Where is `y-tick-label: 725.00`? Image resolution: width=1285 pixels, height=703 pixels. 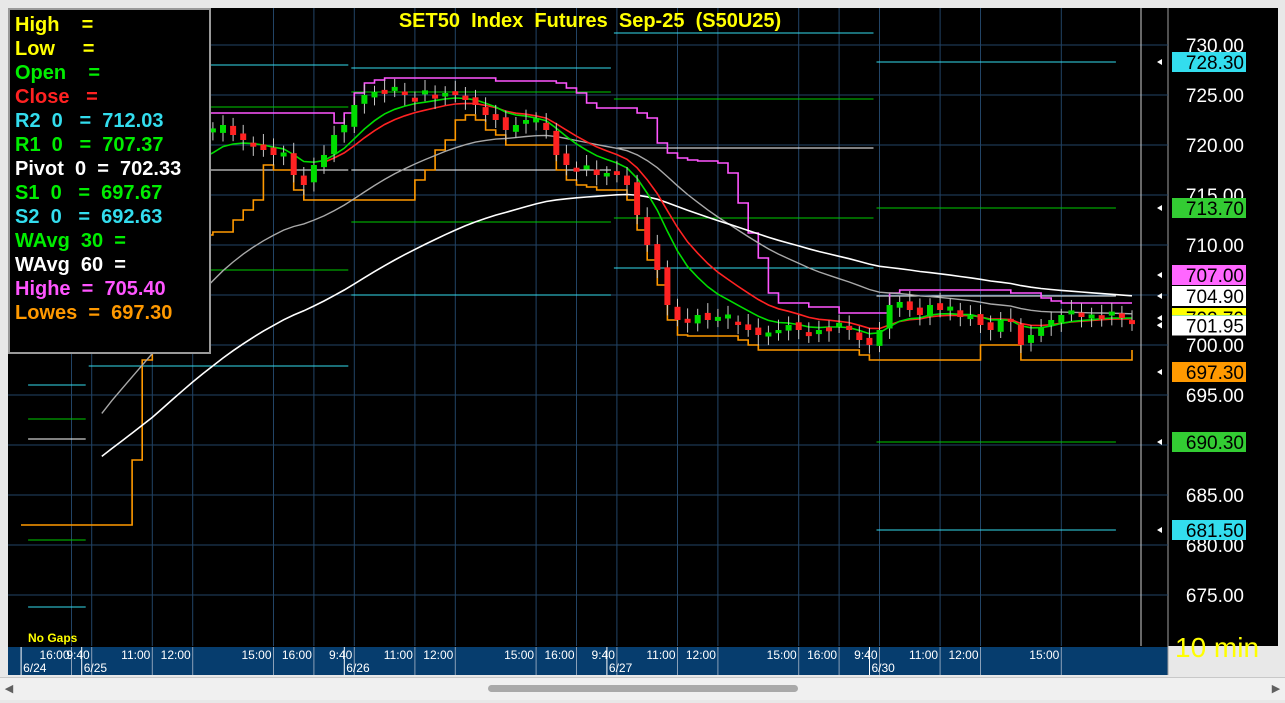
y-tick-label: 725.00 is located at coordinates (1215, 96).